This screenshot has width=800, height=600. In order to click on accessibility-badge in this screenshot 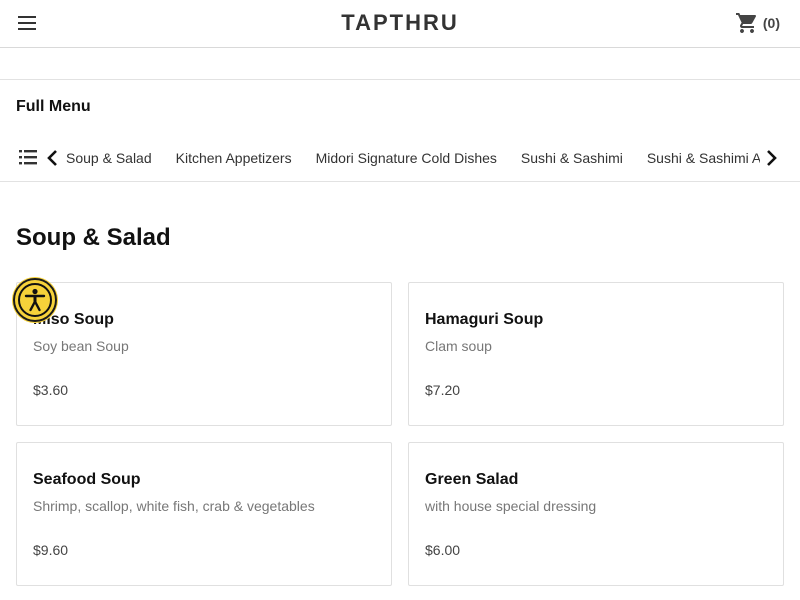, I will do `click(35, 300)`.